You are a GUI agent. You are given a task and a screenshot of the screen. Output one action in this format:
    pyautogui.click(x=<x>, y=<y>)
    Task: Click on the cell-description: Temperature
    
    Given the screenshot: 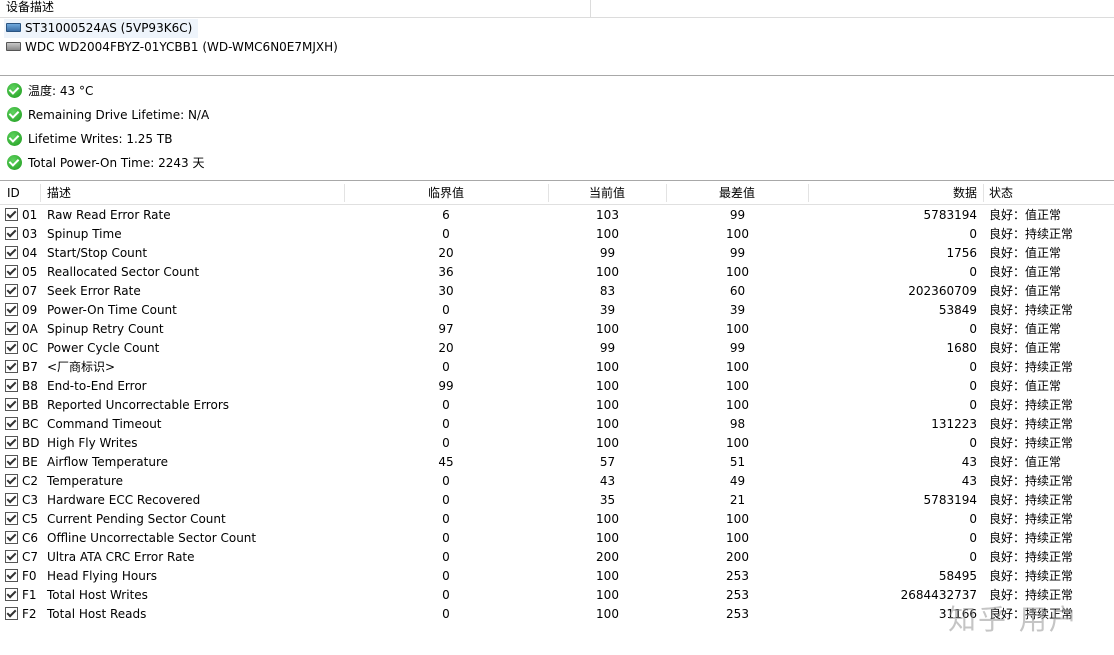 What is the action you would take?
    pyautogui.click(x=85, y=481)
    